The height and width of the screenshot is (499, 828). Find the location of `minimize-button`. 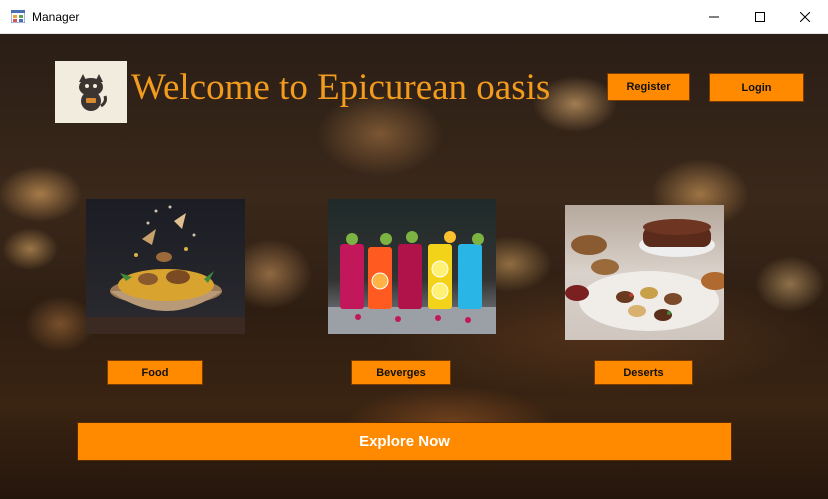

minimize-button is located at coordinates (714, 16).